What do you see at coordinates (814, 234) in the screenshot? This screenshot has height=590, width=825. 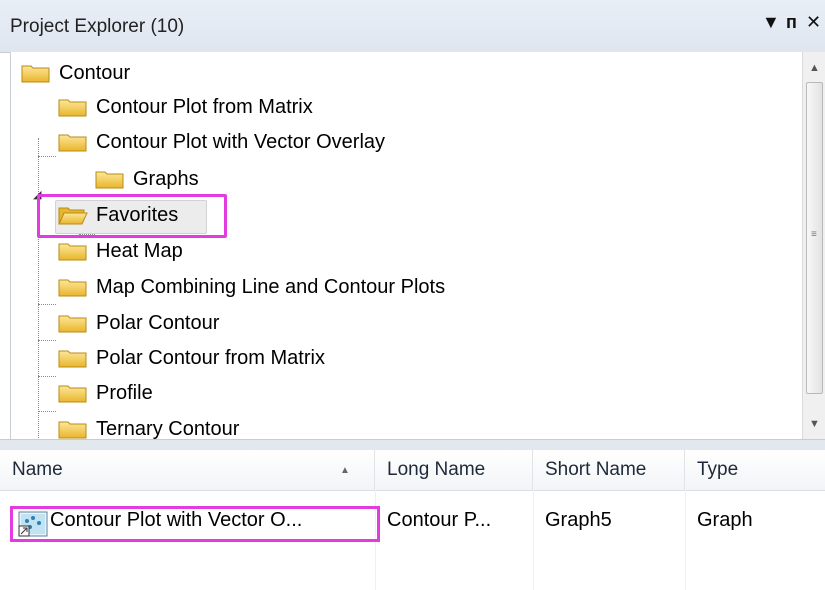 I see `grip-icon: ≡` at bounding box center [814, 234].